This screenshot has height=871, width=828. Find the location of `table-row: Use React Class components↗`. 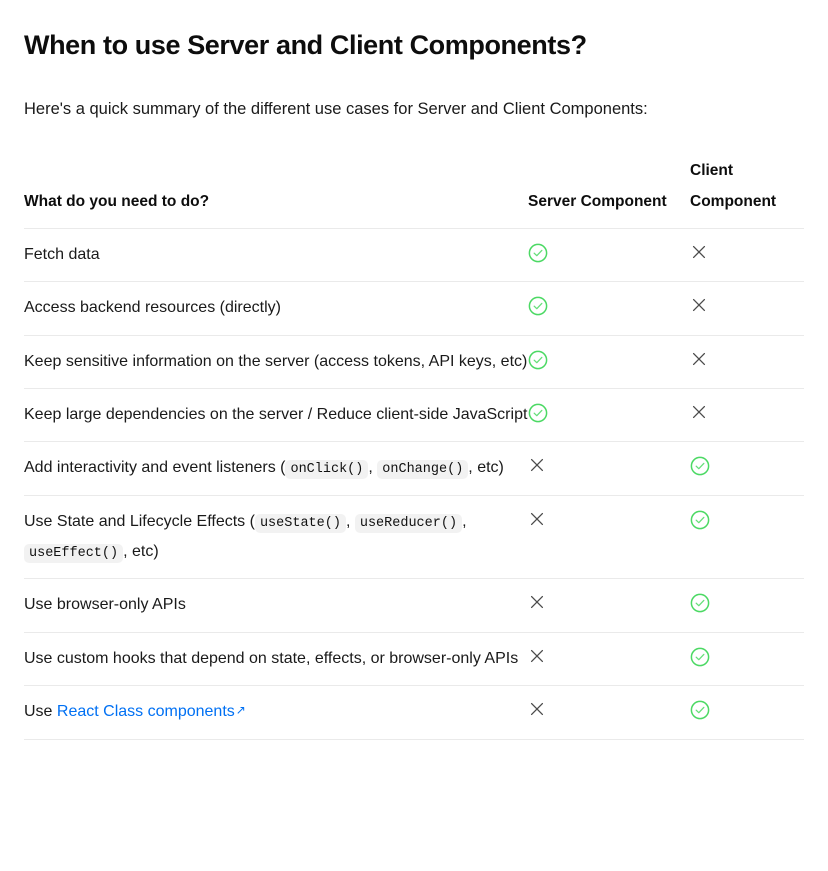

table-row: Use React Class components↗ is located at coordinates (414, 712).